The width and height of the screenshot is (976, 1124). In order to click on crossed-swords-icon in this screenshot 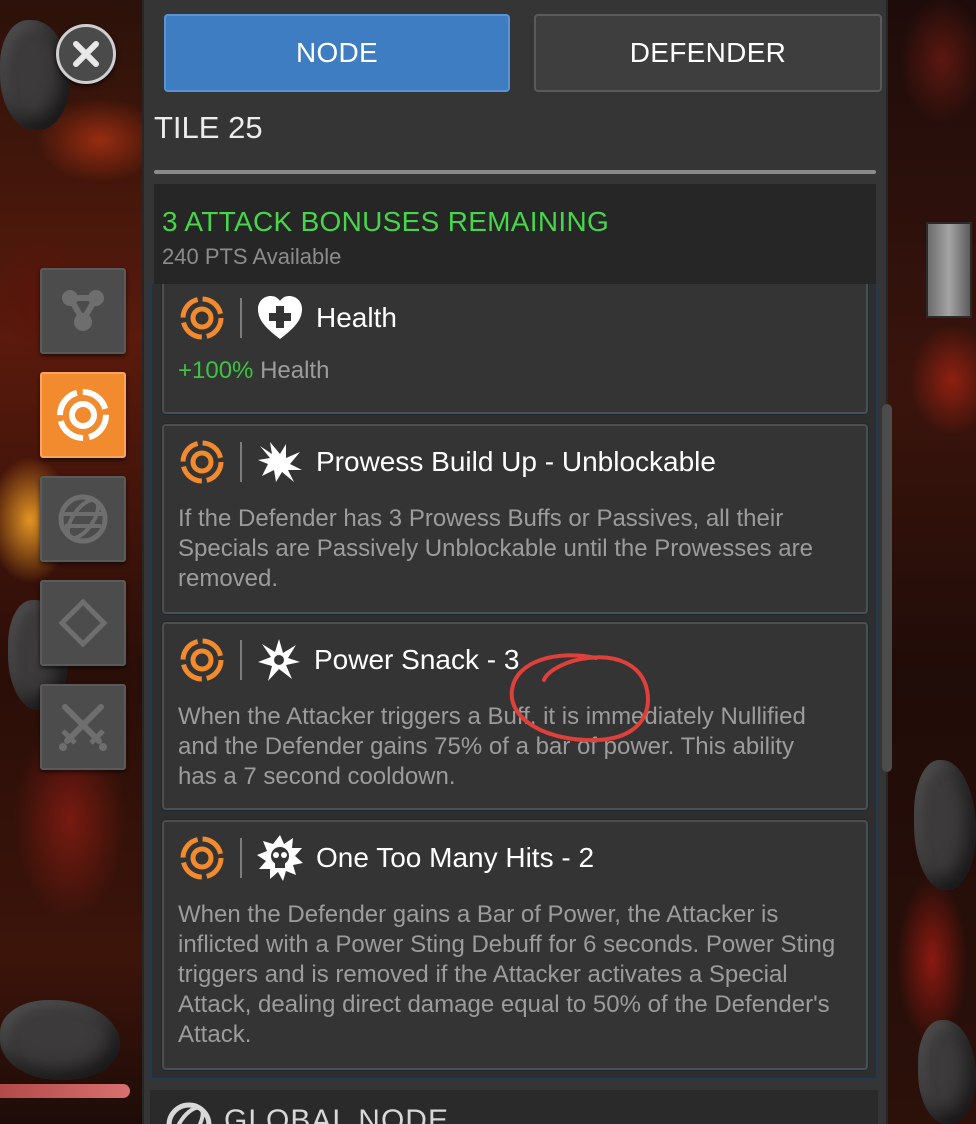, I will do `click(83, 727)`.